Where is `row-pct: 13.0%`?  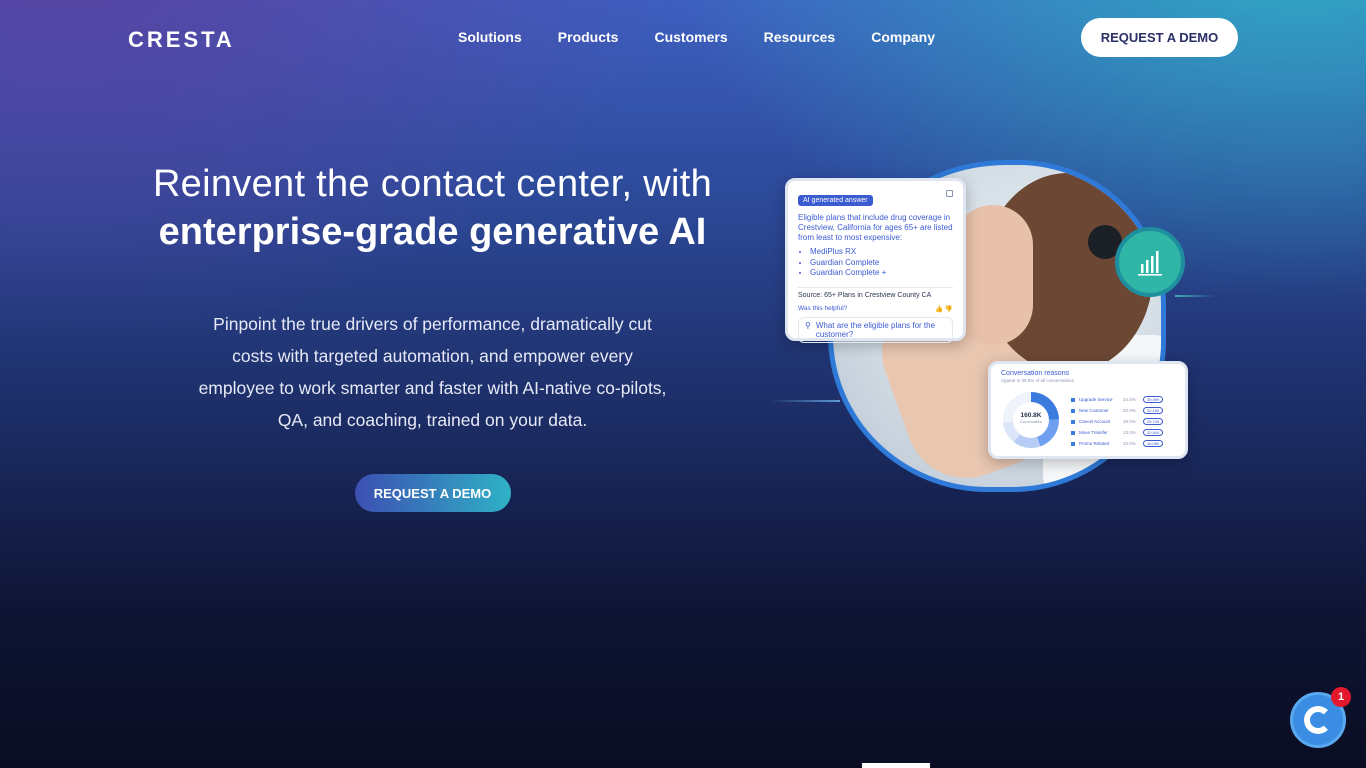
row-pct: 13.0% is located at coordinates (1129, 432).